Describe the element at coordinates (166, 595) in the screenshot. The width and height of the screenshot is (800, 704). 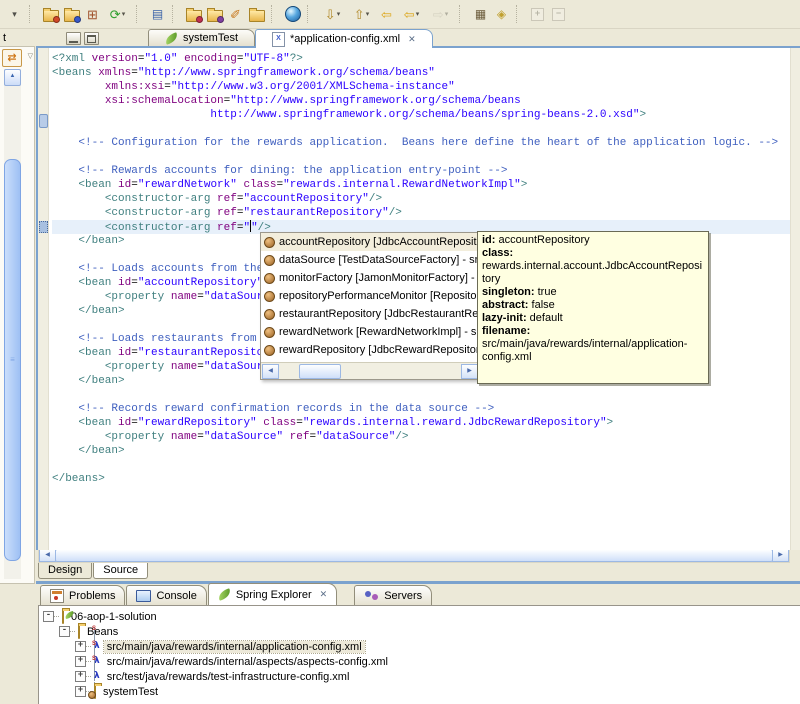
I see `view-tab-console: Console` at that location.